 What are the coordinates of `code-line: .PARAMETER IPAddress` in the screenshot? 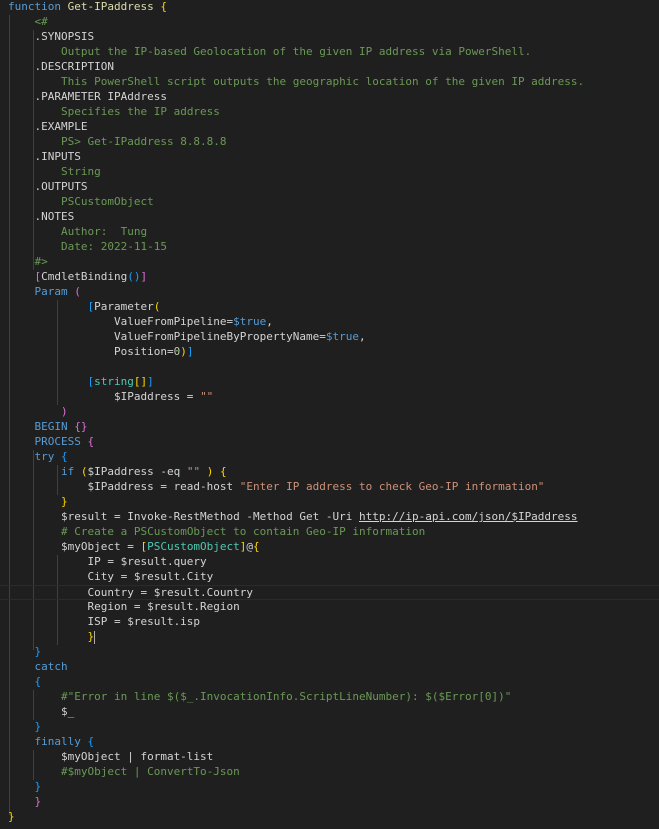 It's located at (87, 96).